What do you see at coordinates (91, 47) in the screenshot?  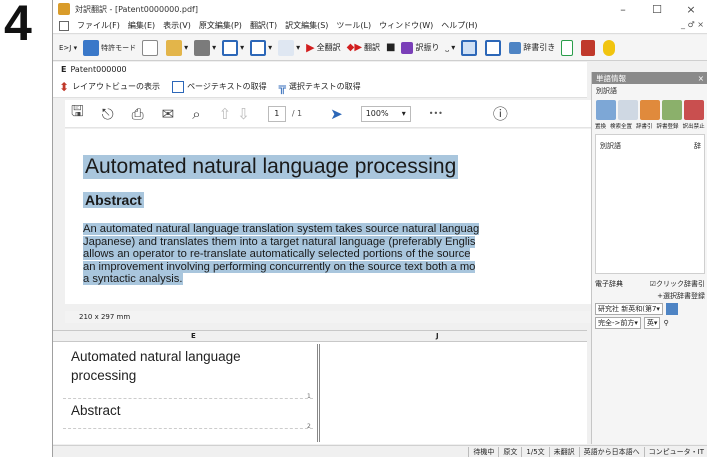 I see `patent-mode-icon` at bounding box center [91, 47].